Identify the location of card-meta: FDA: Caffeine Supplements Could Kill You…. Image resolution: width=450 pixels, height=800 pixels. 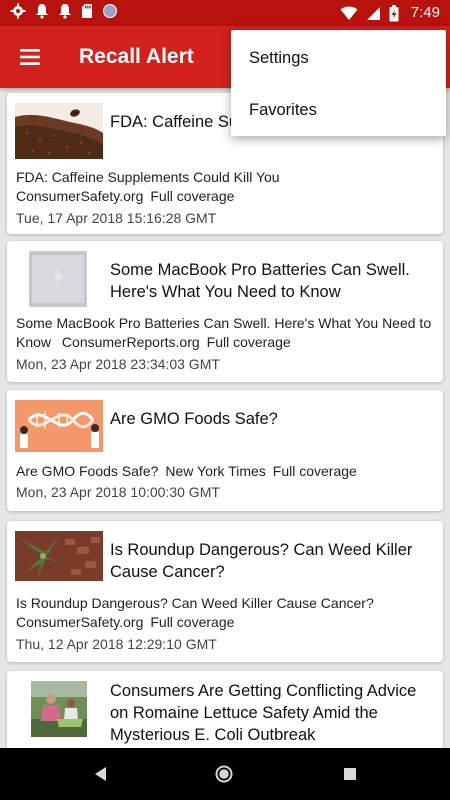
(224, 187).